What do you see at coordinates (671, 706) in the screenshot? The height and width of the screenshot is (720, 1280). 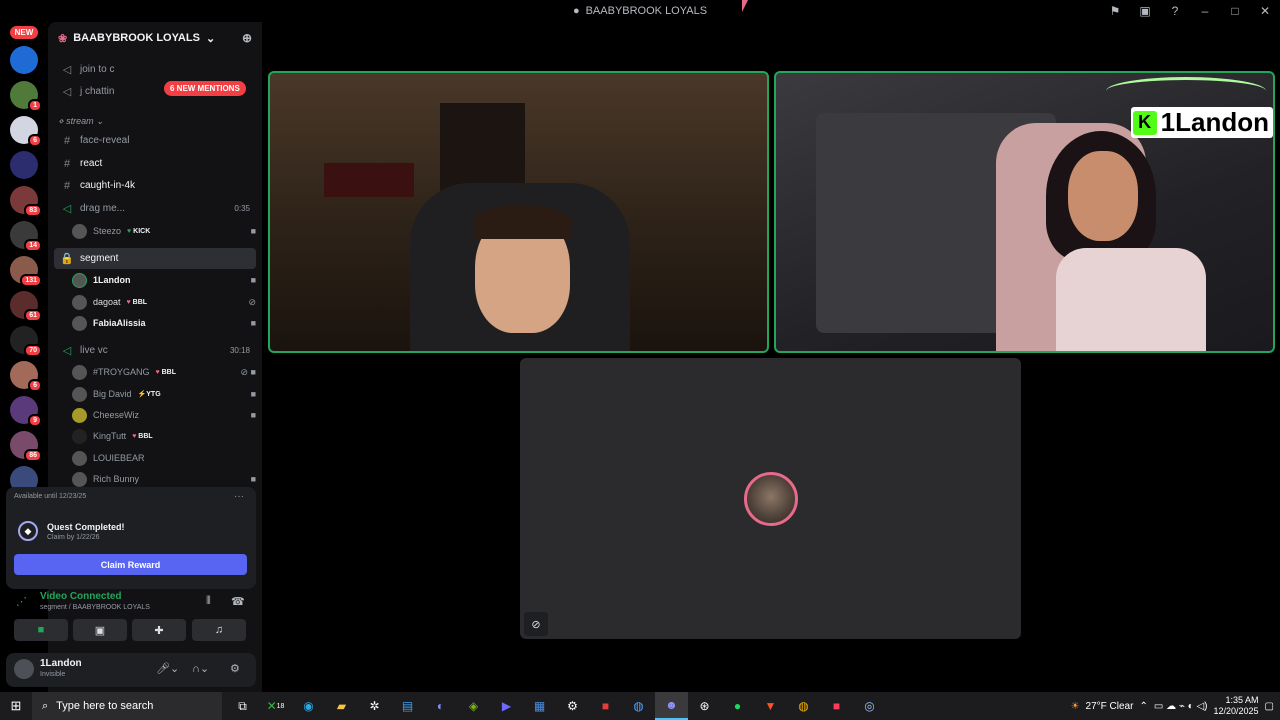 I see `discord-app-icon: ☻` at bounding box center [671, 706].